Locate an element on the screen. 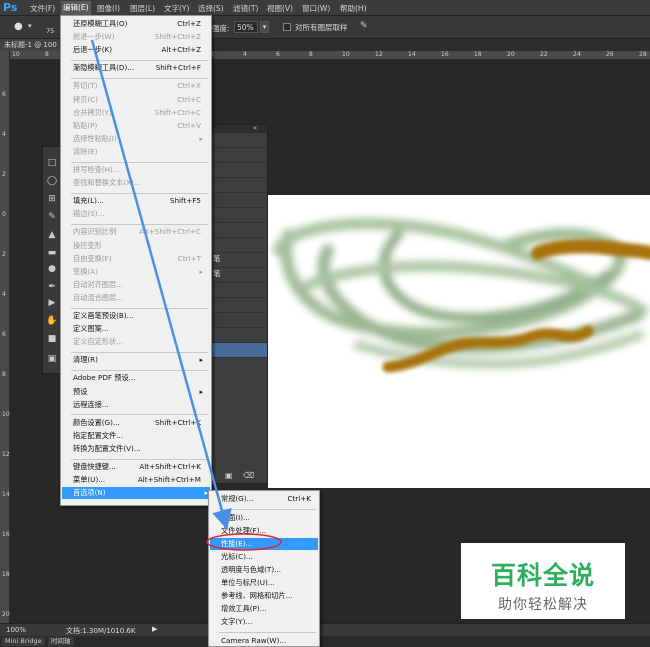 Image resolution: width=650 pixels, height=647 pixels. watermark-title: 百科全说 is located at coordinates (542, 575).